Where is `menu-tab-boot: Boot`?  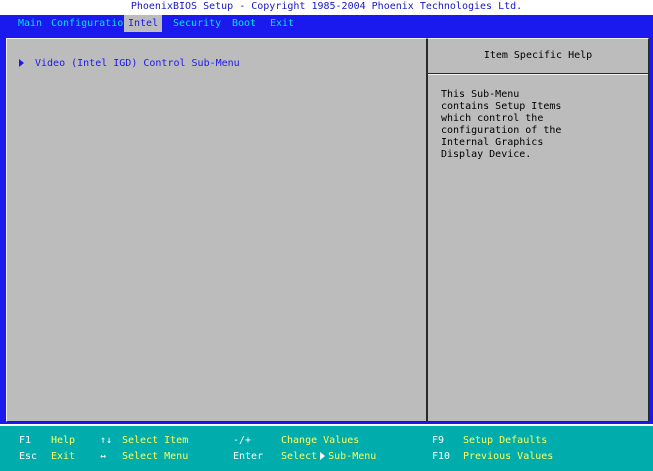 menu-tab-boot: Boot is located at coordinates (244, 23).